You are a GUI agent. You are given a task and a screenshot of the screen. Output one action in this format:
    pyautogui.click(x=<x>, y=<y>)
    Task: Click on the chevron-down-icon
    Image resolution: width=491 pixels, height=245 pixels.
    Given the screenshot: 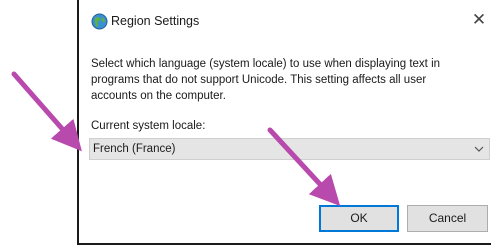 What is the action you would take?
    pyautogui.click(x=479, y=149)
    